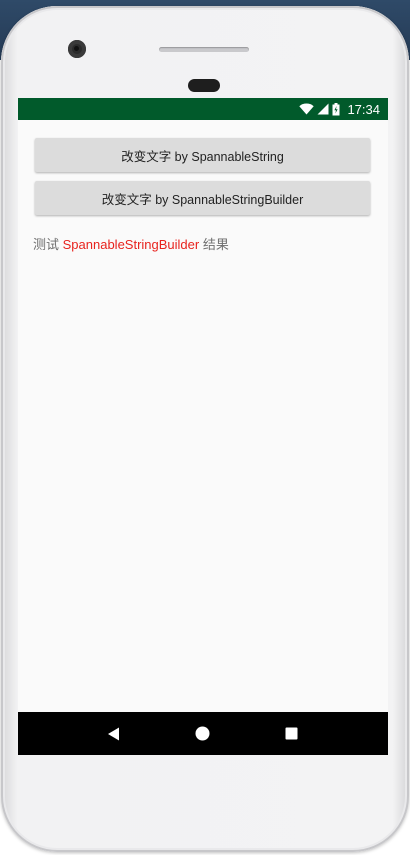 The height and width of the screenshot is (855, 410). I want to click on signal-icon, so click(323, 109).